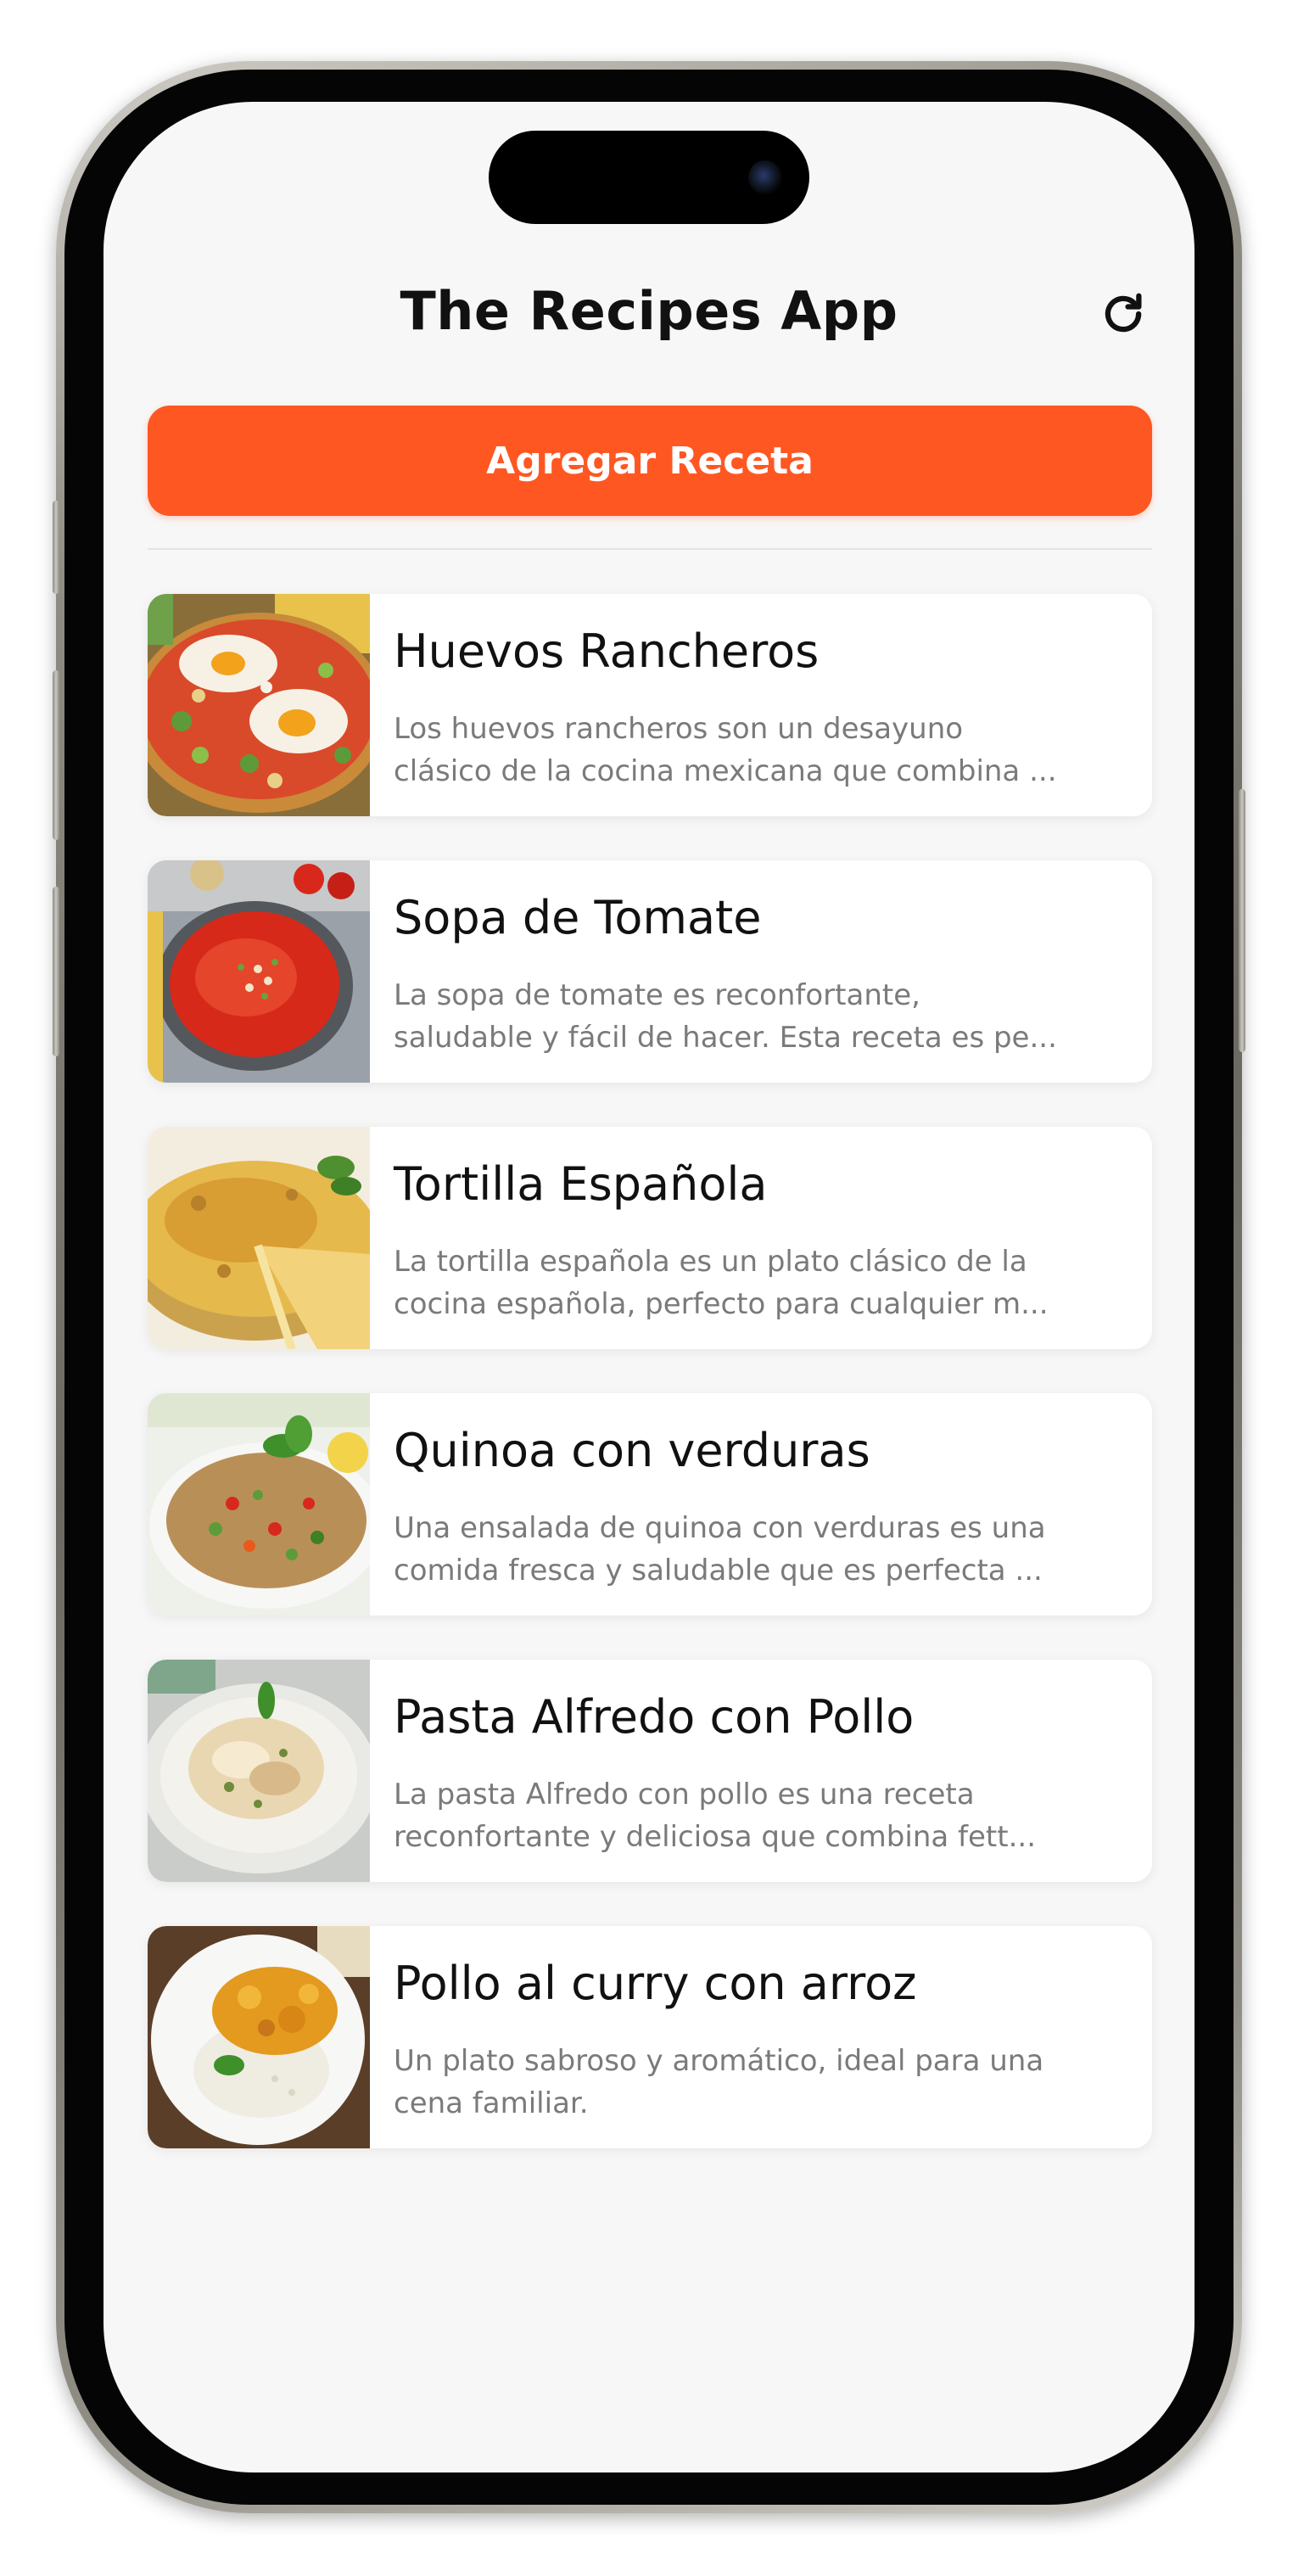  What do you see at coordinates (259, 705) in the screenshot?
I see `recipe-image-huevos-rancheros` at bounding box center [259, 705].